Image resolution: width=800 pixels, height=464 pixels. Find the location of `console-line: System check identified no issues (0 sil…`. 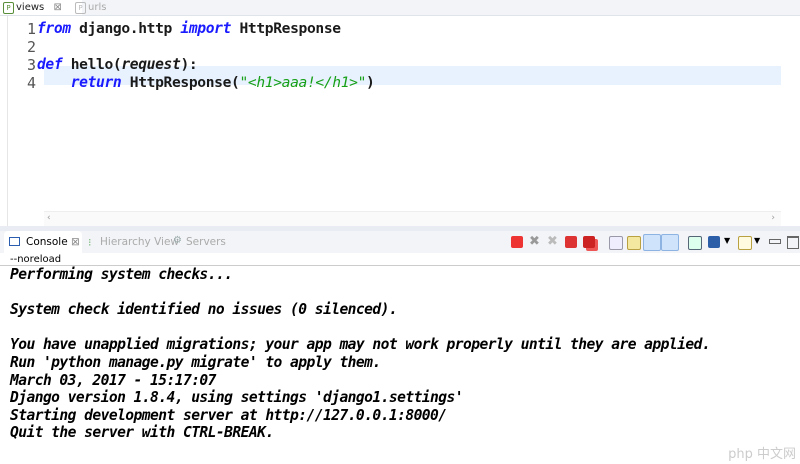

console-line: System check identified no issues (0 sil… is located at coordinates (204, 310).